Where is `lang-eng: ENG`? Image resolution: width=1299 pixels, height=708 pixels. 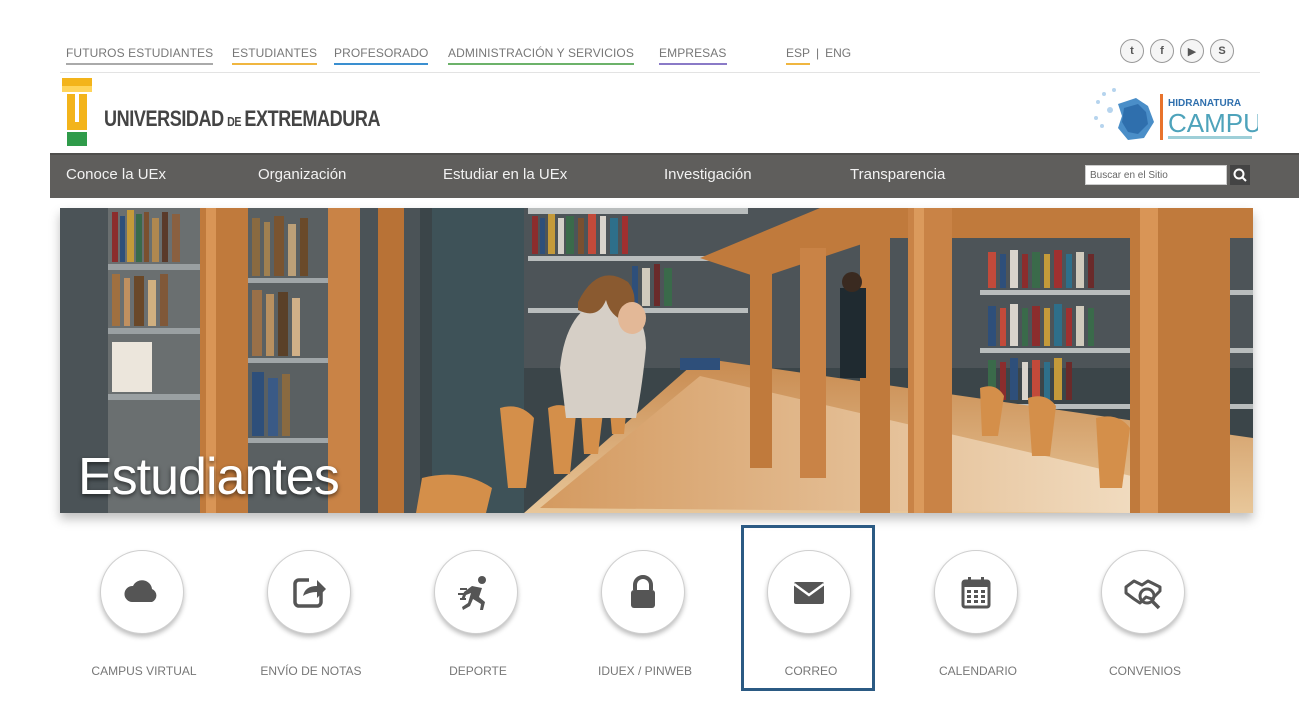 lang-eng: ENG is located at coordinates (838, 53).